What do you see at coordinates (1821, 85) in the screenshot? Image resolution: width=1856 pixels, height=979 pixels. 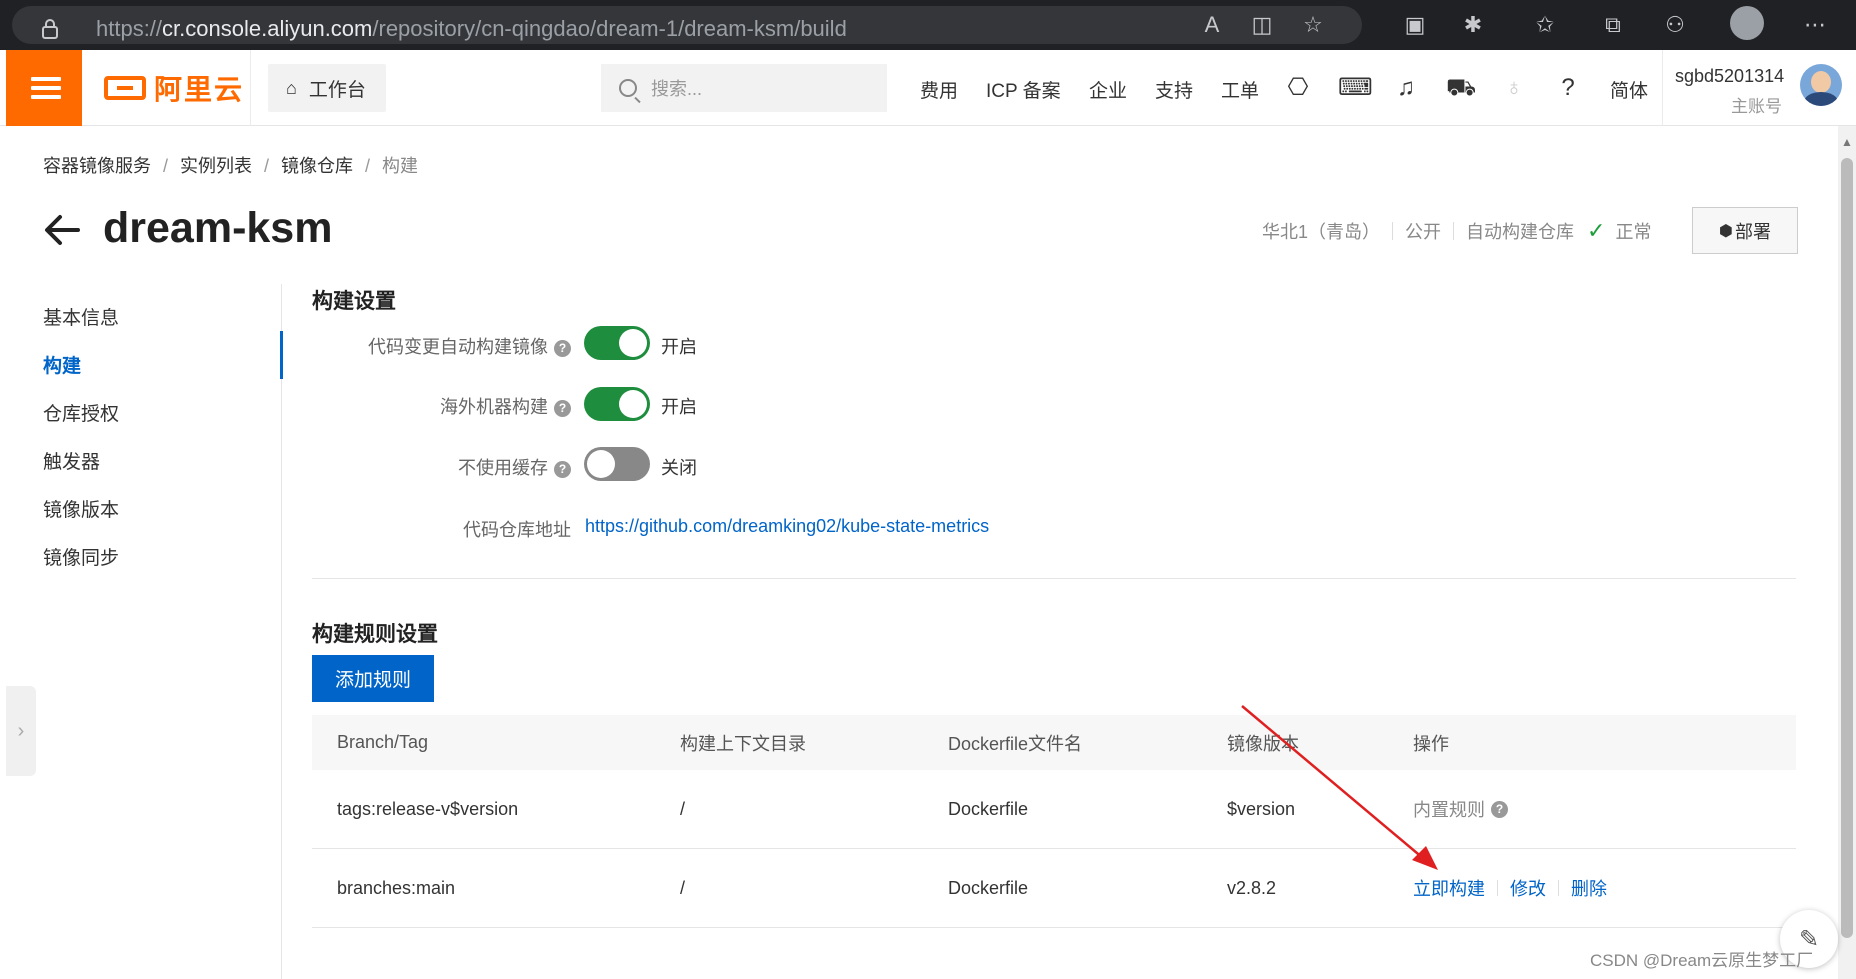 I see `user-avatar` at bounding box center [1821, 85].